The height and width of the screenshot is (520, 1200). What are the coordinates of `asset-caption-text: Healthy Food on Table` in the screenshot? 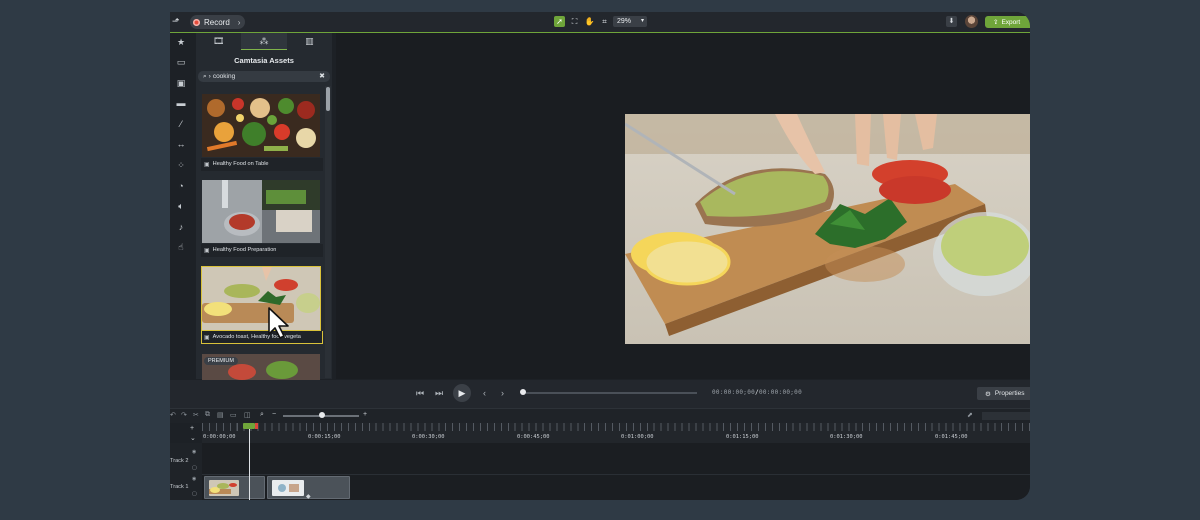 It's located at (240, 164).